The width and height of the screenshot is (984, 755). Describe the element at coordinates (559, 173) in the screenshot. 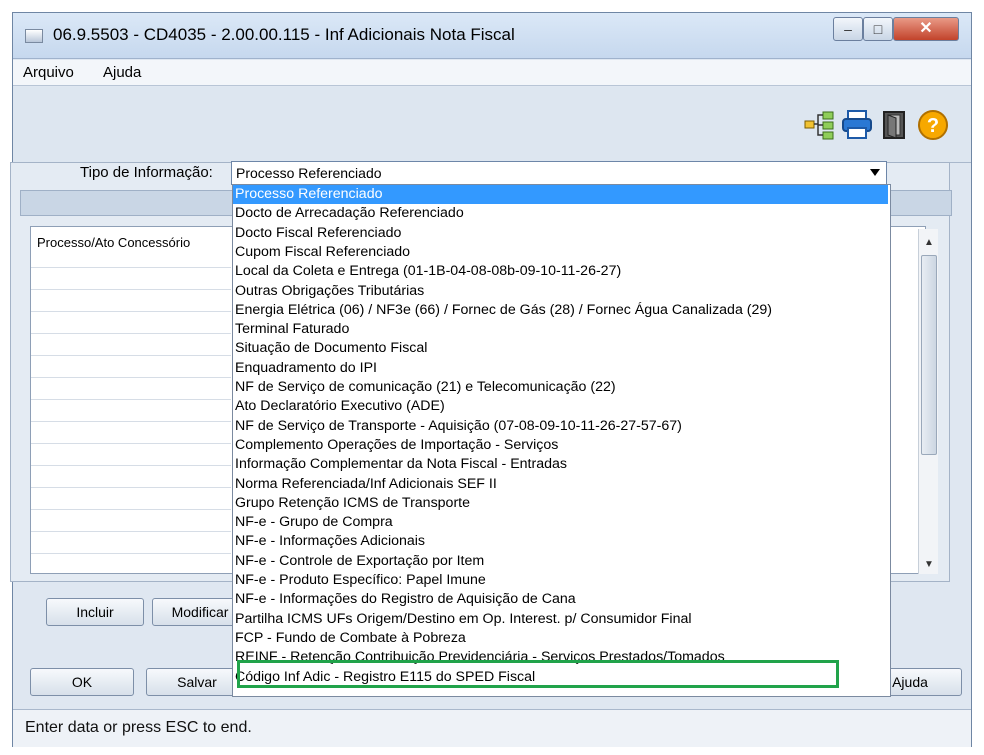

I see `tipo-informacao-select: Processo Referenciado` at that location.